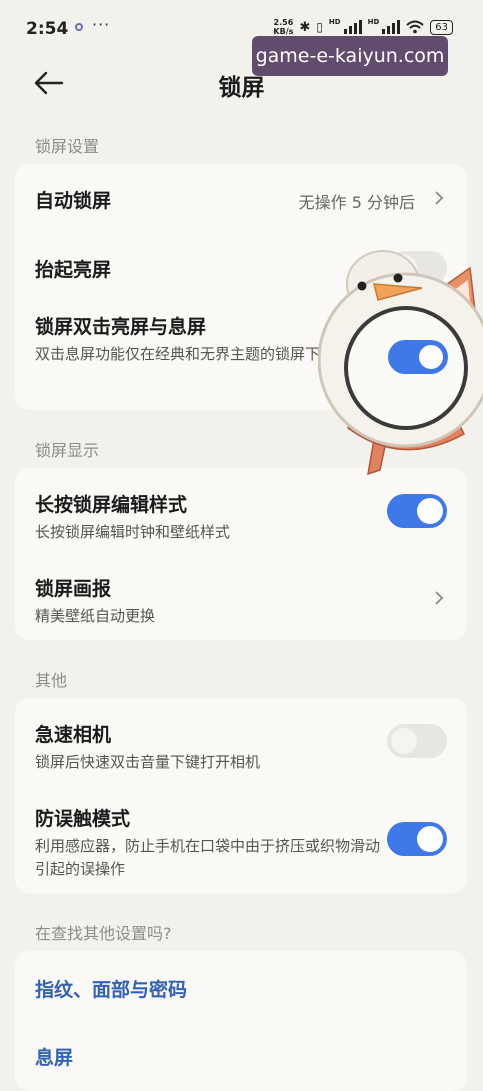  What do you see at coordinates (334, 22) in the screenshot?
I see `hd-badge: HD` at bounding box center [334, 22].